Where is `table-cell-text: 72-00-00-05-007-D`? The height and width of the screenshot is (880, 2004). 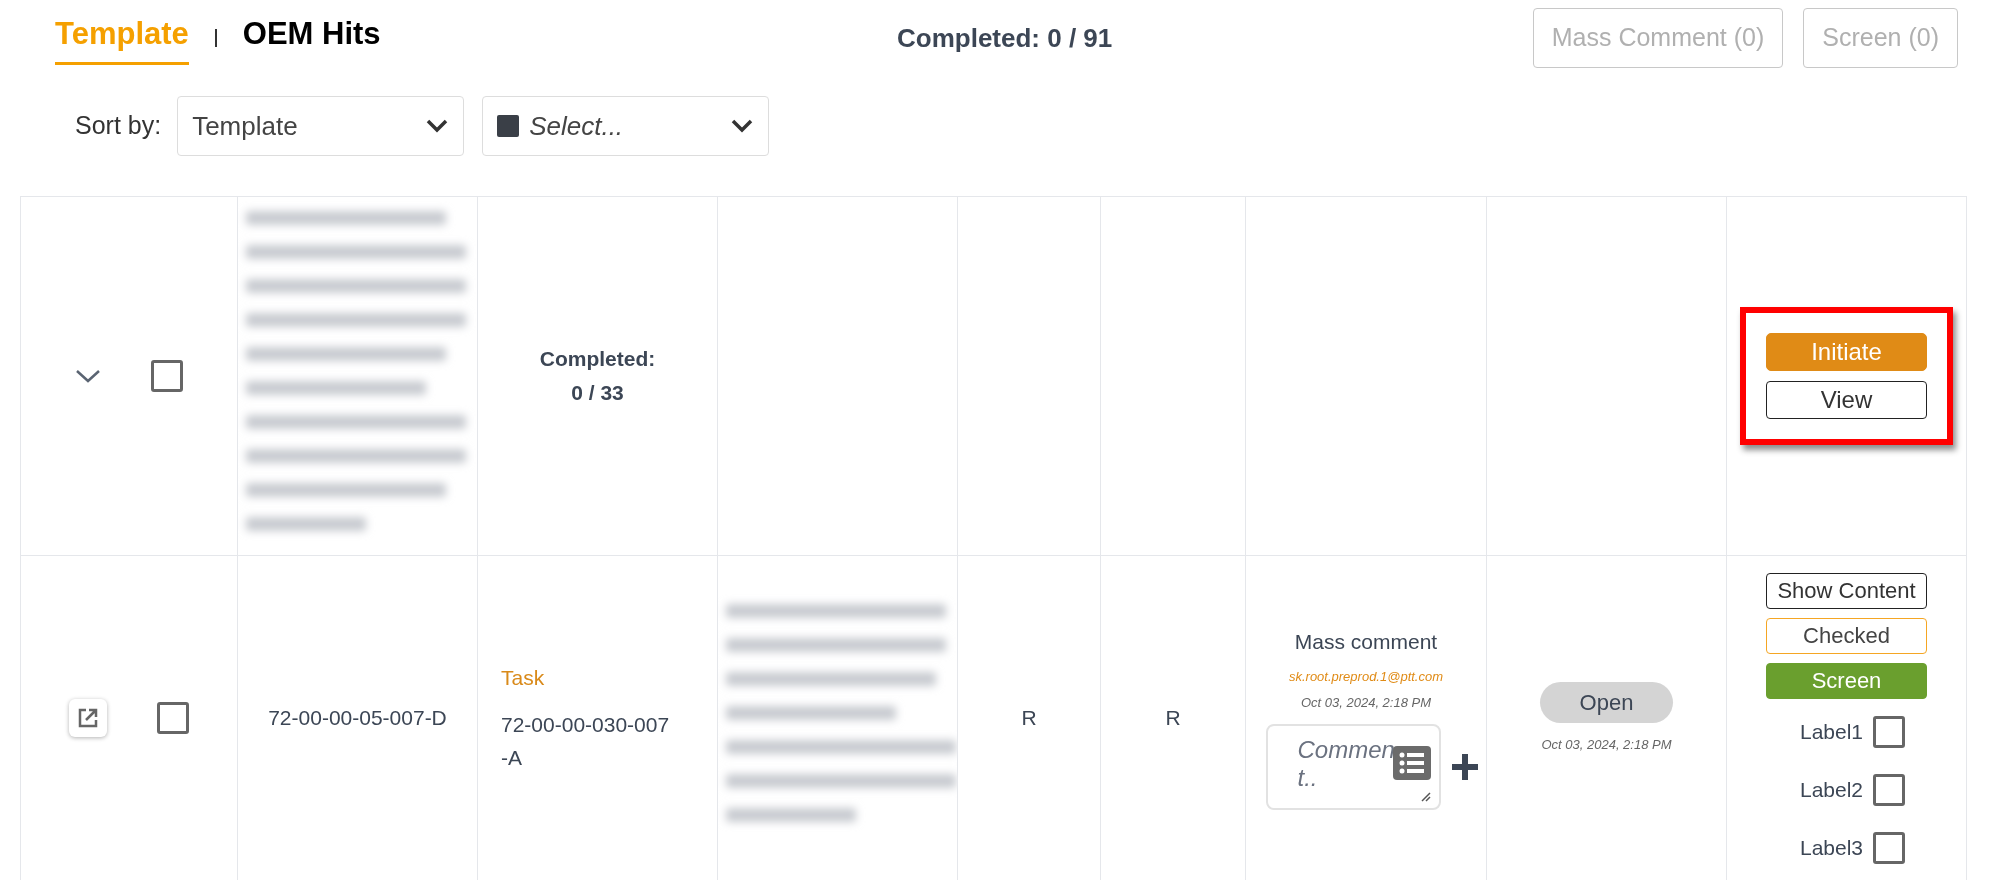
table-cell-text: 72-00-00-05-007-D is located at coordinates (357, 718).